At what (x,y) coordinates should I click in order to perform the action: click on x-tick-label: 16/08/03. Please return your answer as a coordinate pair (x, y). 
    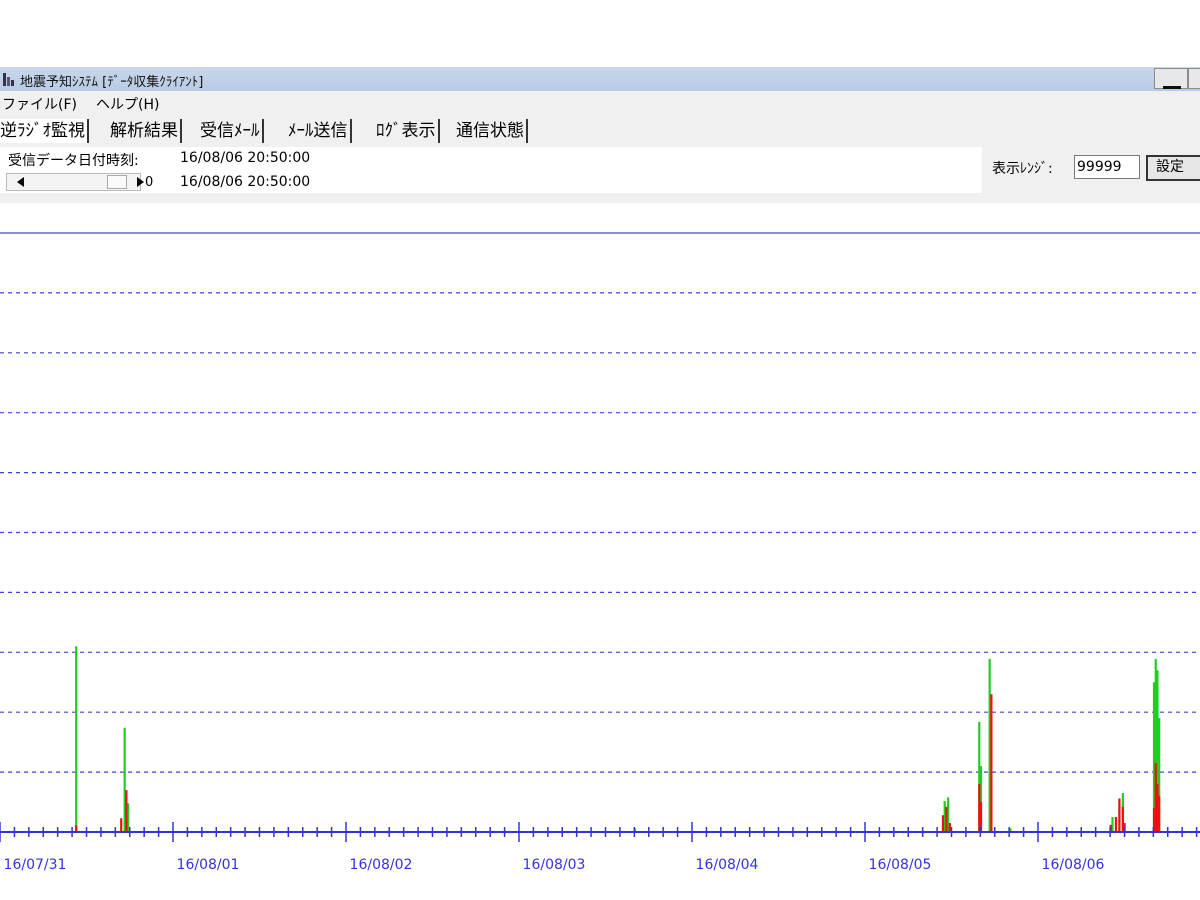
    Looking at the image, I should click on (554, 865).